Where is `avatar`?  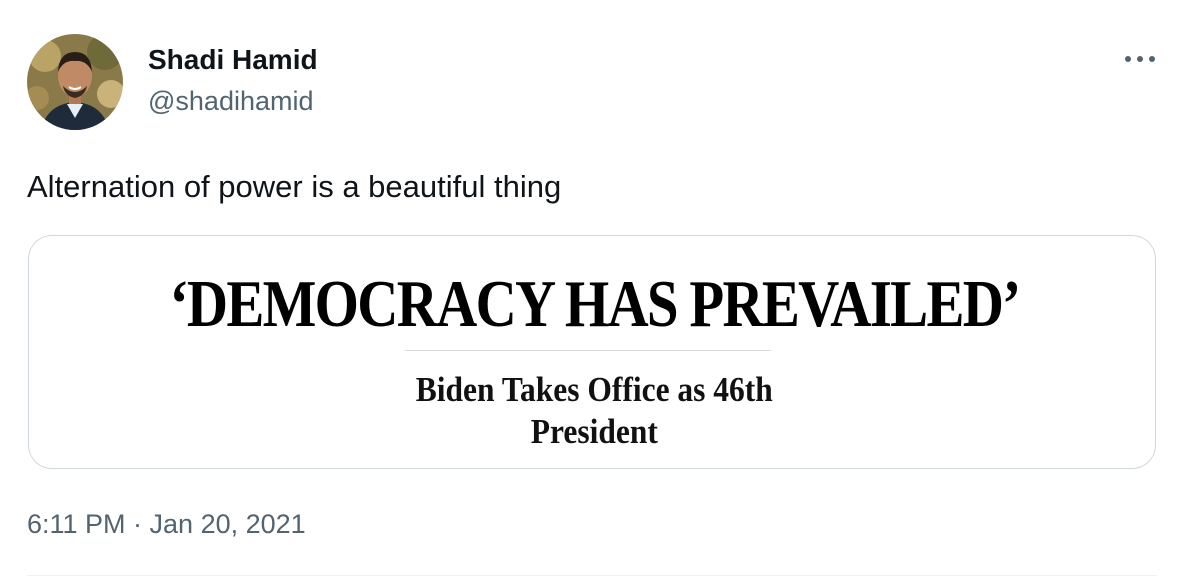
avatar is located at coordinates (75, 82).